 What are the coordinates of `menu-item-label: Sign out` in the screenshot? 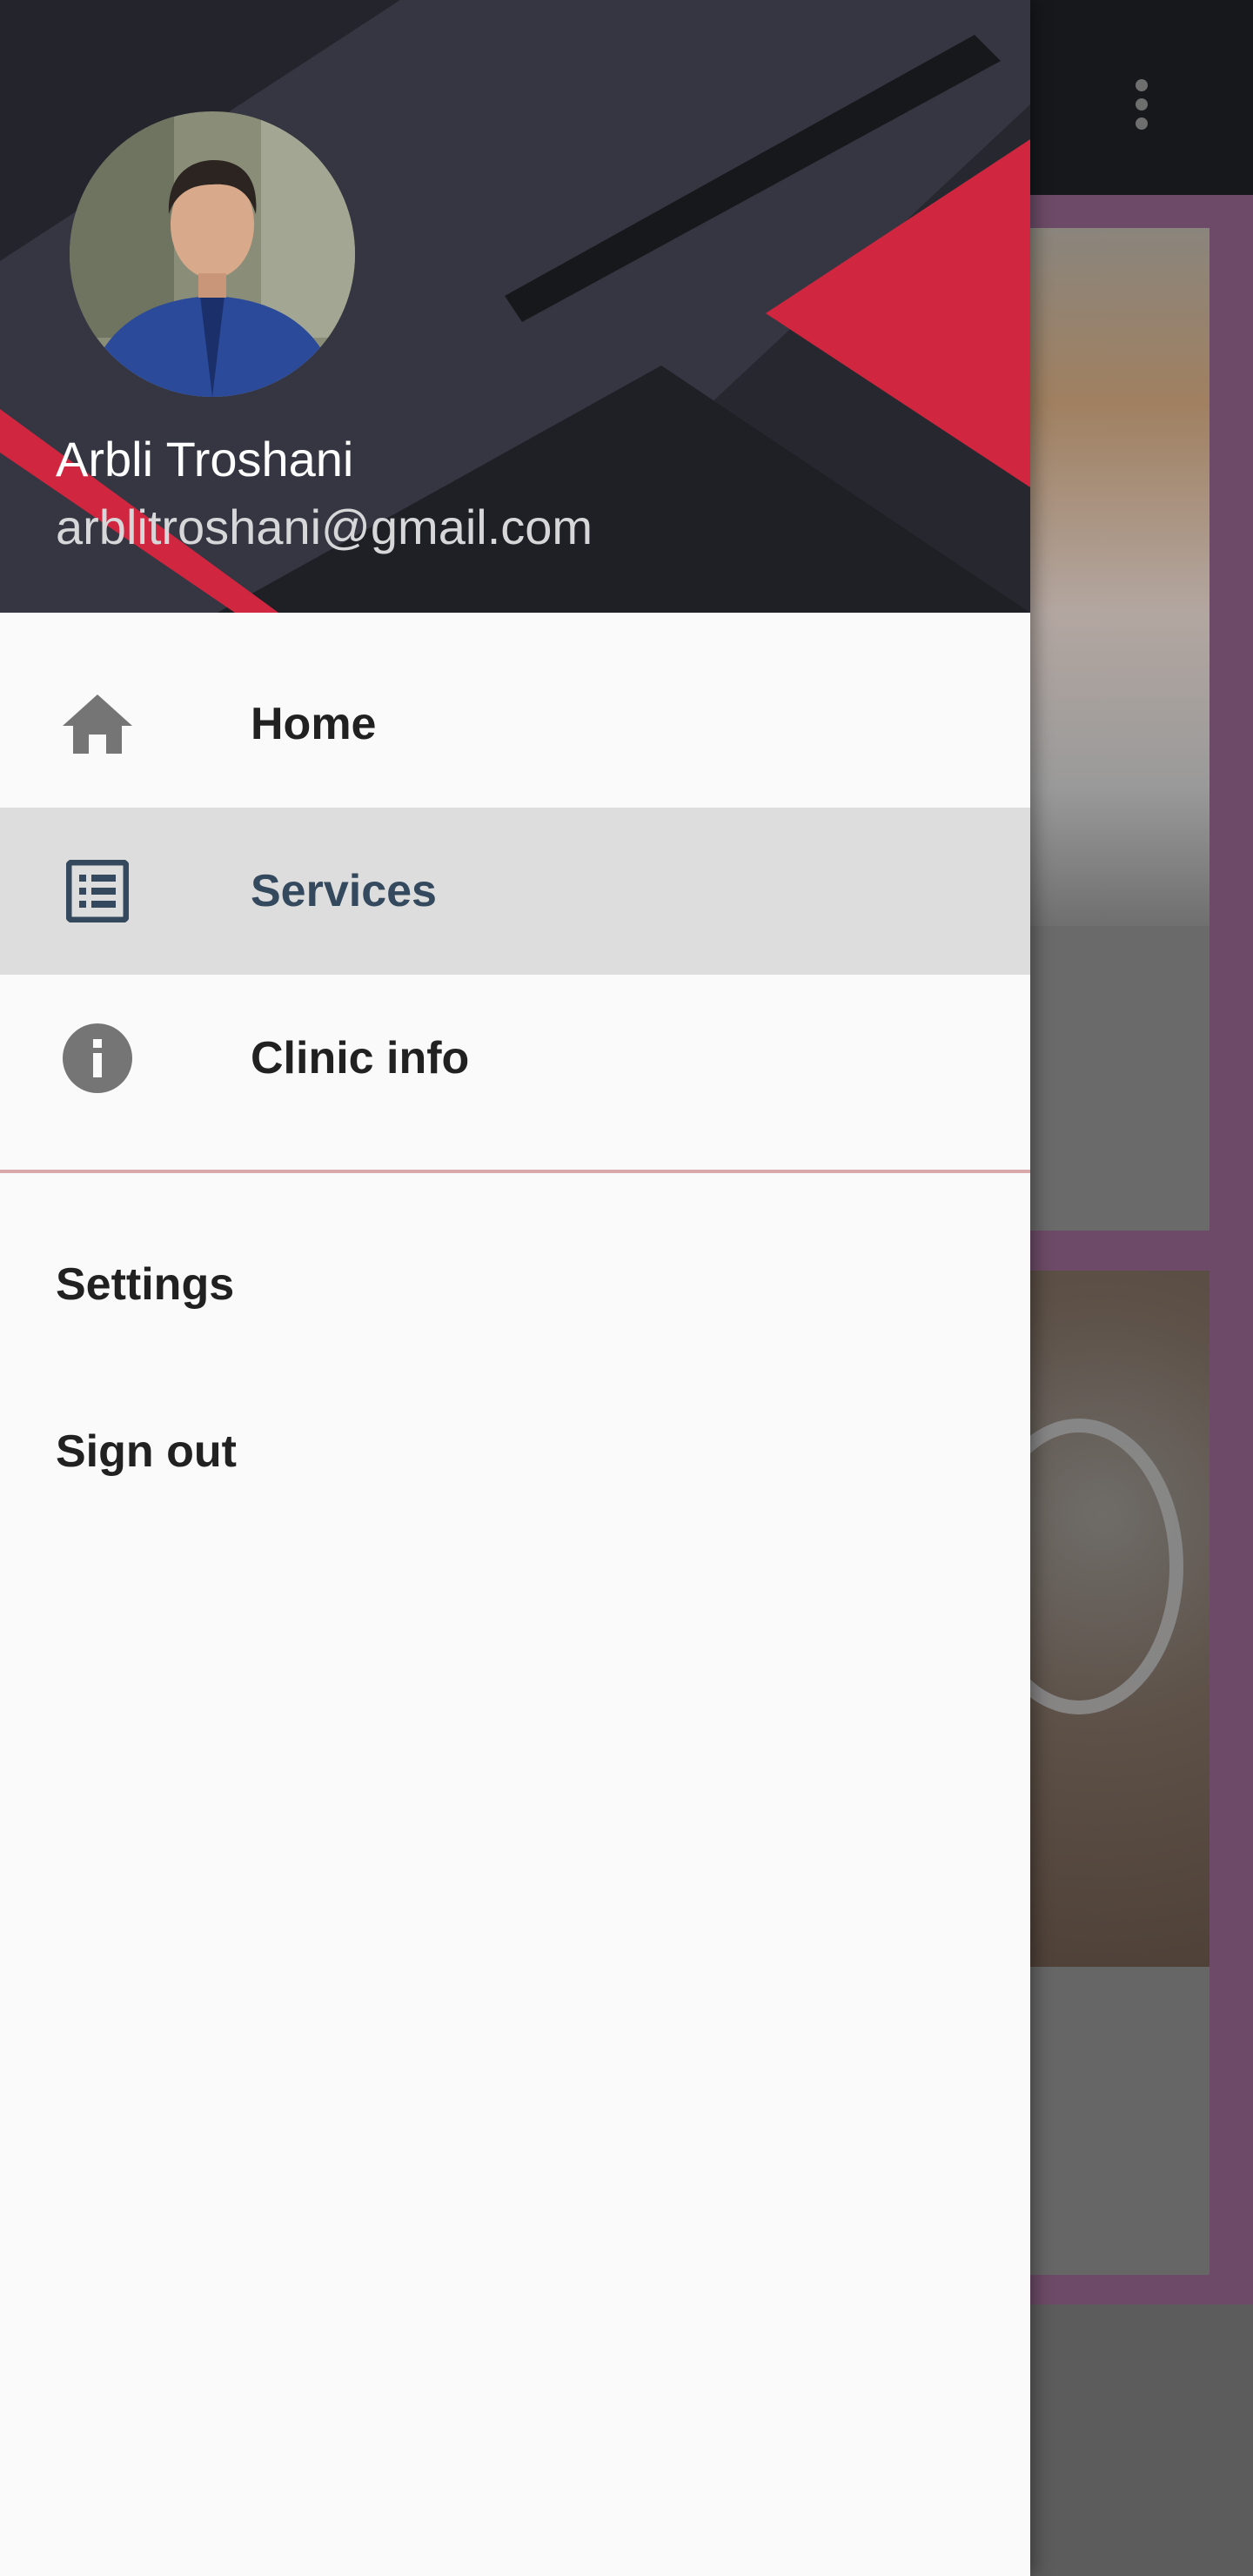 It's located at (146, 1451).